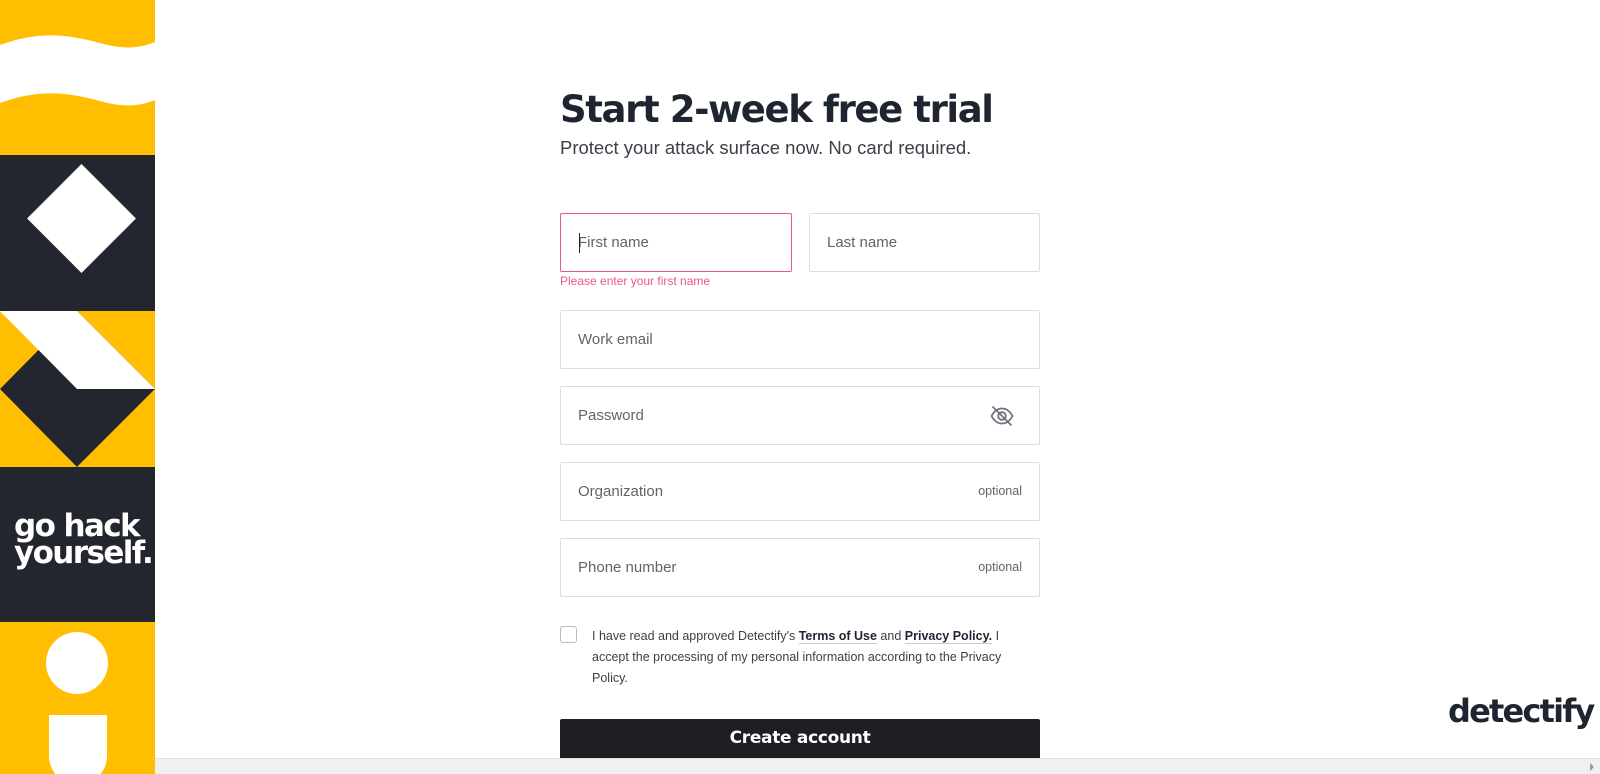  What do you see at coordinates (877, 766) in the screenshot?
I see `horizontal-scrollbar` at bounding box center [877, 766].